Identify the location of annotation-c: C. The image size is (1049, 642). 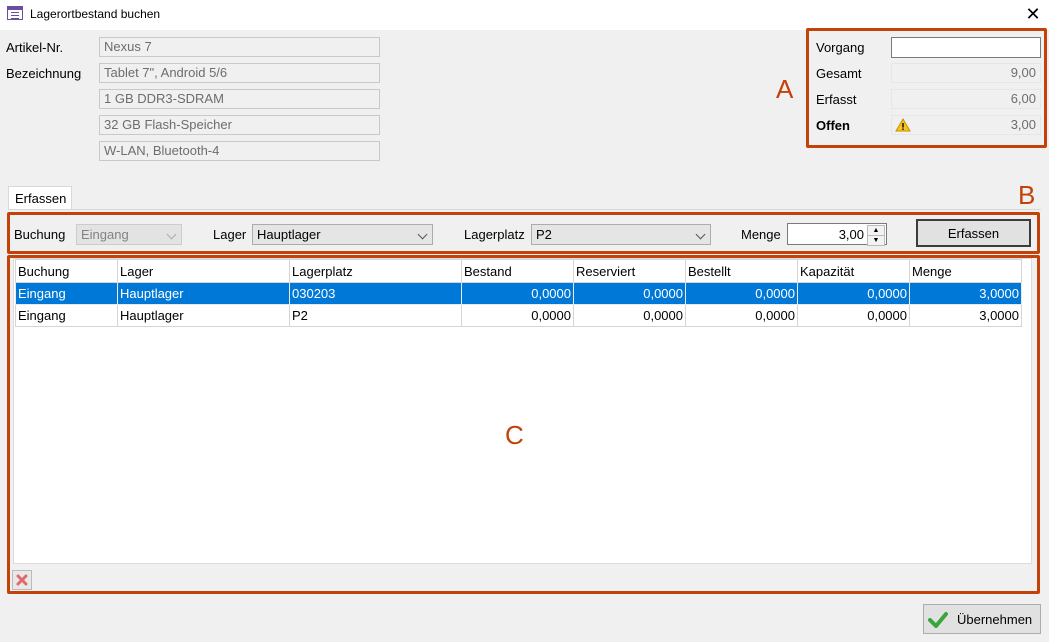
(514, 435).